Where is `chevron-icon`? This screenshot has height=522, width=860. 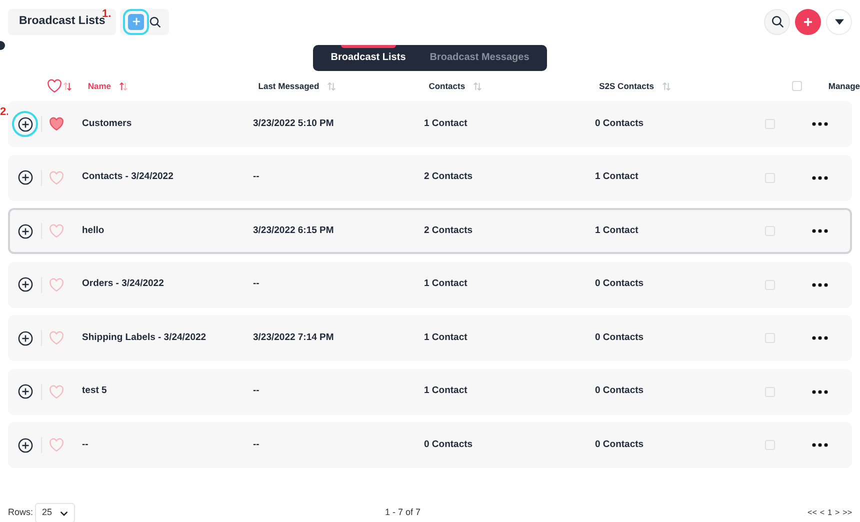 chevron-icon is located at coordinates (64, 513).